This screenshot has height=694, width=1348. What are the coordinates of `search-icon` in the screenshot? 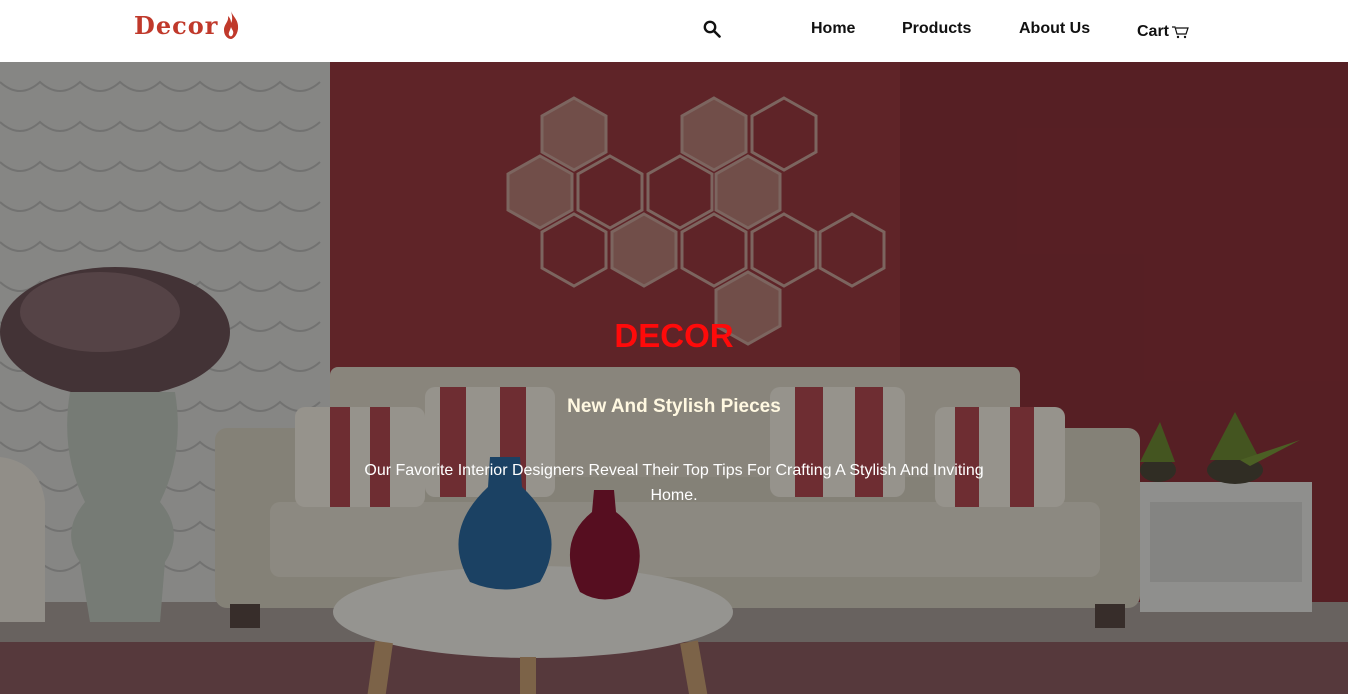 It's located at (712, 29).